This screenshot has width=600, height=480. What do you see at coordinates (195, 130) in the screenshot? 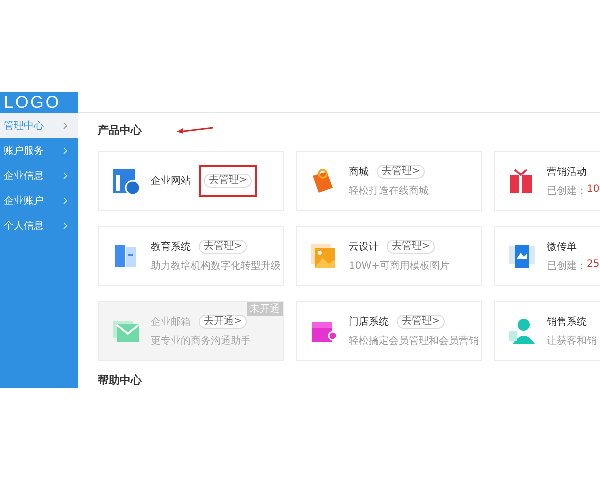
I see `annotation-arrow` at bounding box center [195, 130].